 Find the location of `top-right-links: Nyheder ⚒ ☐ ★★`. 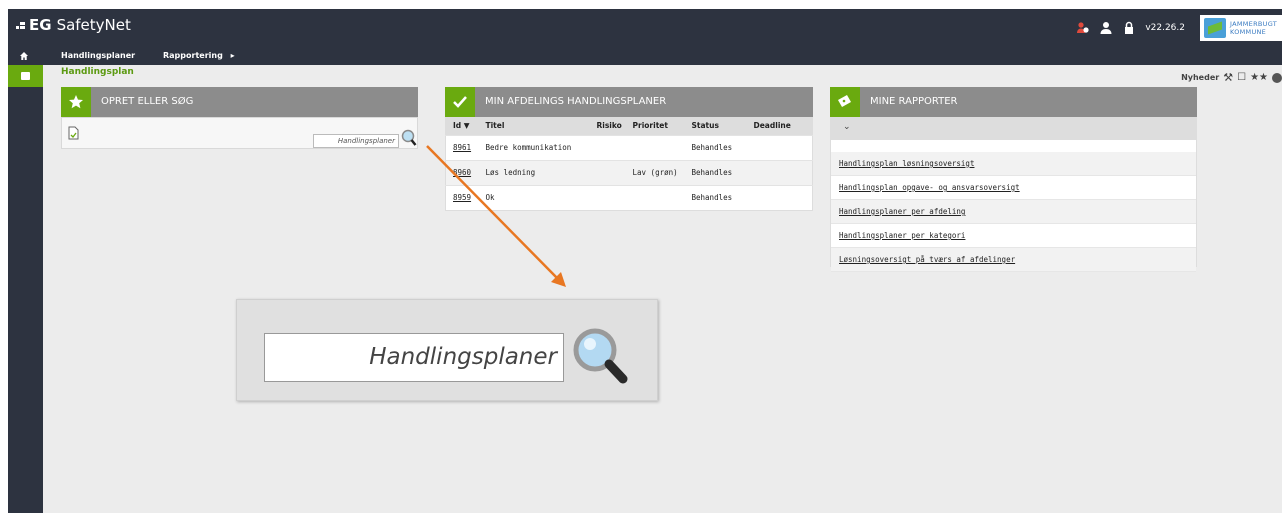

top-right-links: Nyheder ⚒ ☐ ★★ is located at coordinates (1231, 77).